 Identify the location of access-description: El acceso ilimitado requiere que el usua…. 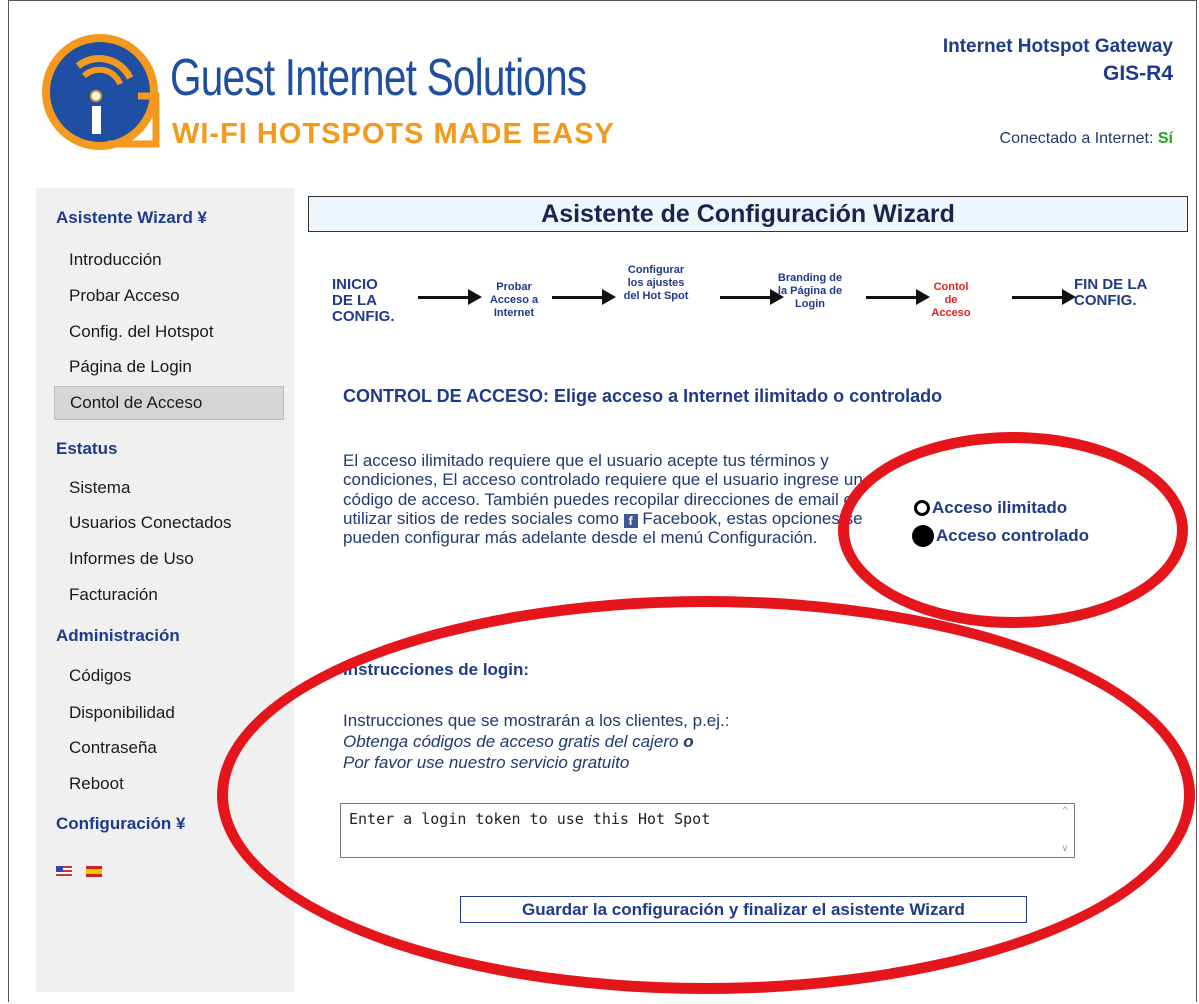
(613, 499).